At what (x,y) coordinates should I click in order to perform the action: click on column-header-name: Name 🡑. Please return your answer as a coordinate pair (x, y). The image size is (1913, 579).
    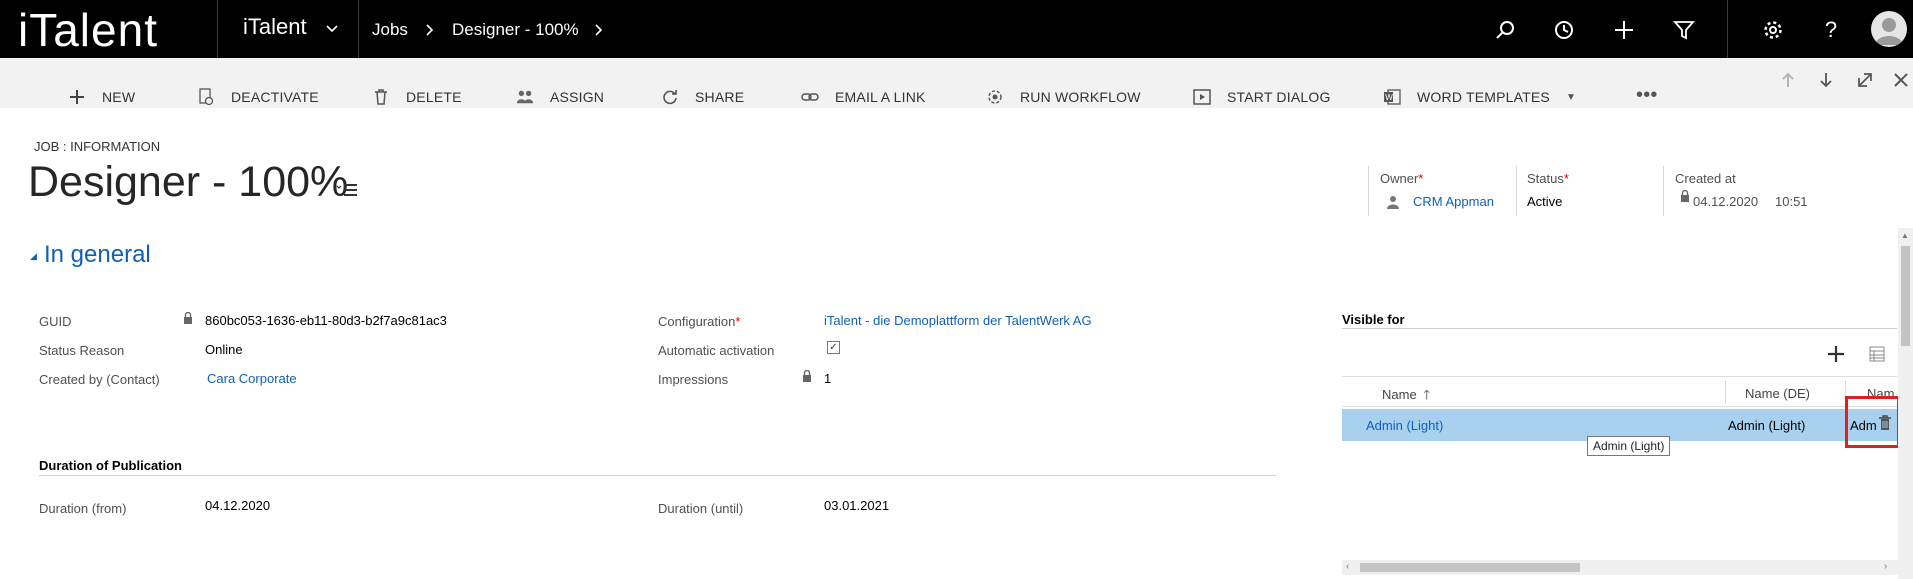
    Looking at the image, I should click on (1406, 397).